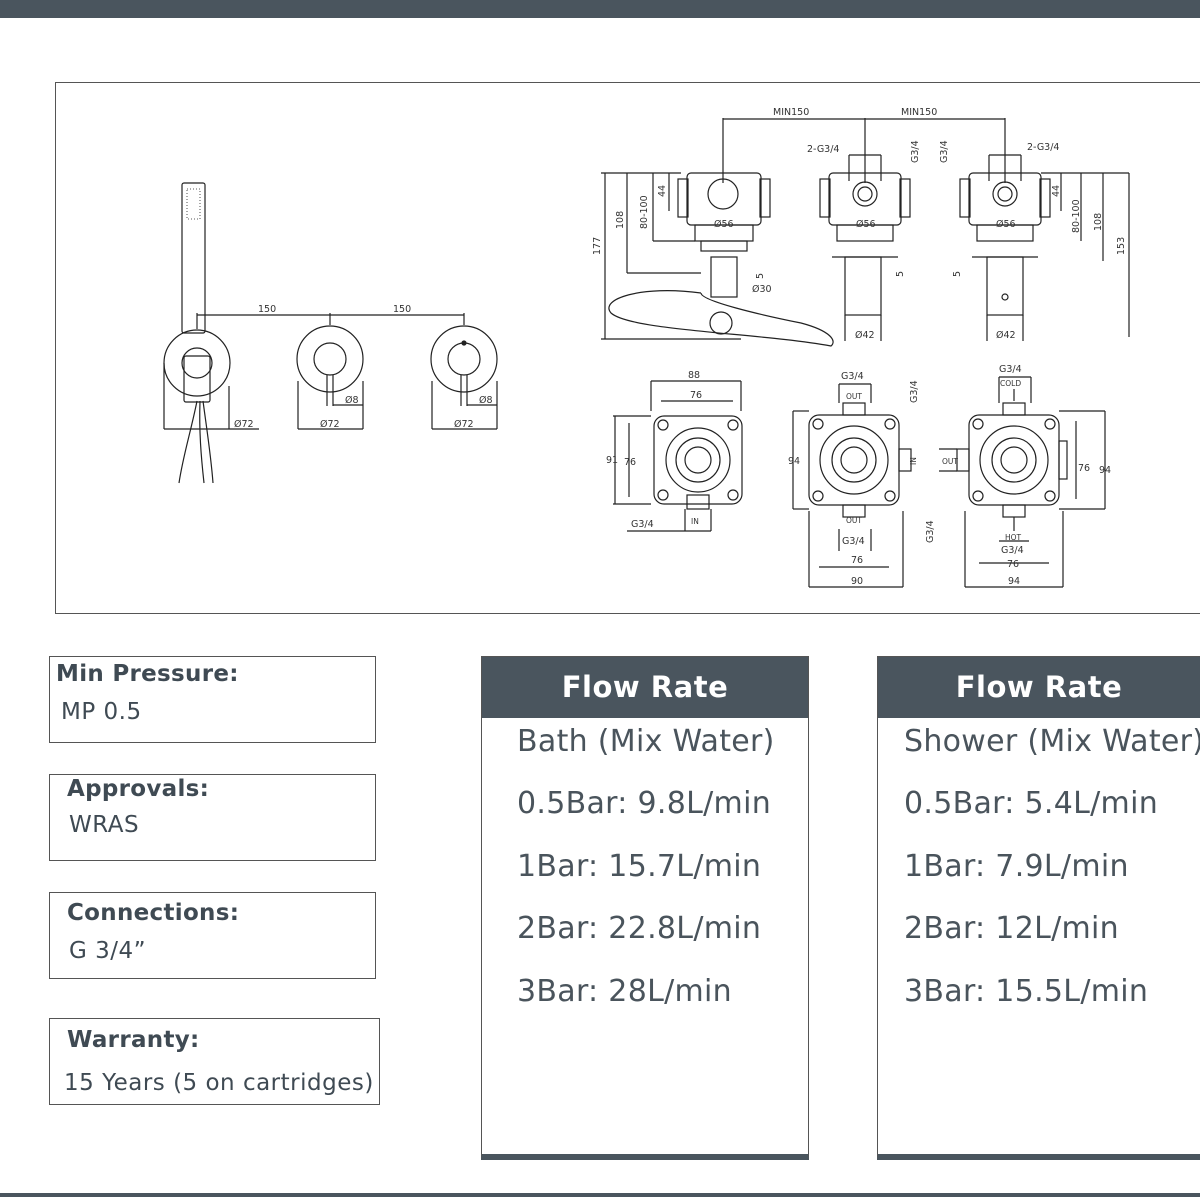 The image size is (1200, 1200). I want to click on thread-label-4: 2-G3/4, so click(1043, 147).